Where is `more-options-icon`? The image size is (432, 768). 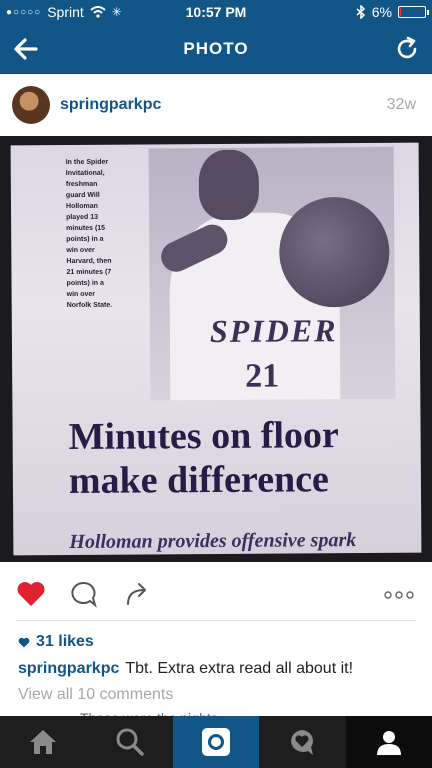
more-options-icon is located at coordinates (399, 595).